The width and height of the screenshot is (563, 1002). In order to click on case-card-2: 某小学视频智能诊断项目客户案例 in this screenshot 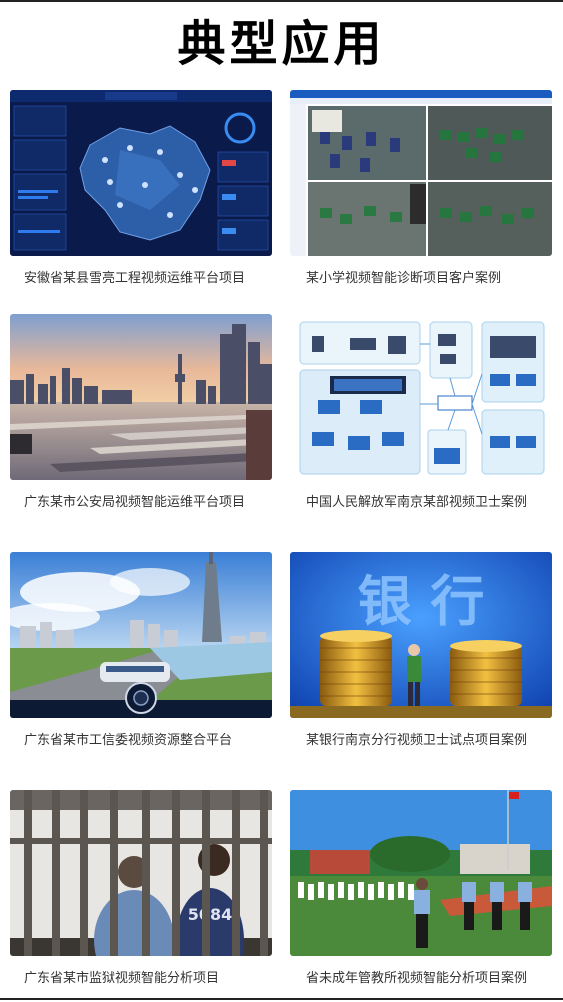, I will do `click(421, 189)`.